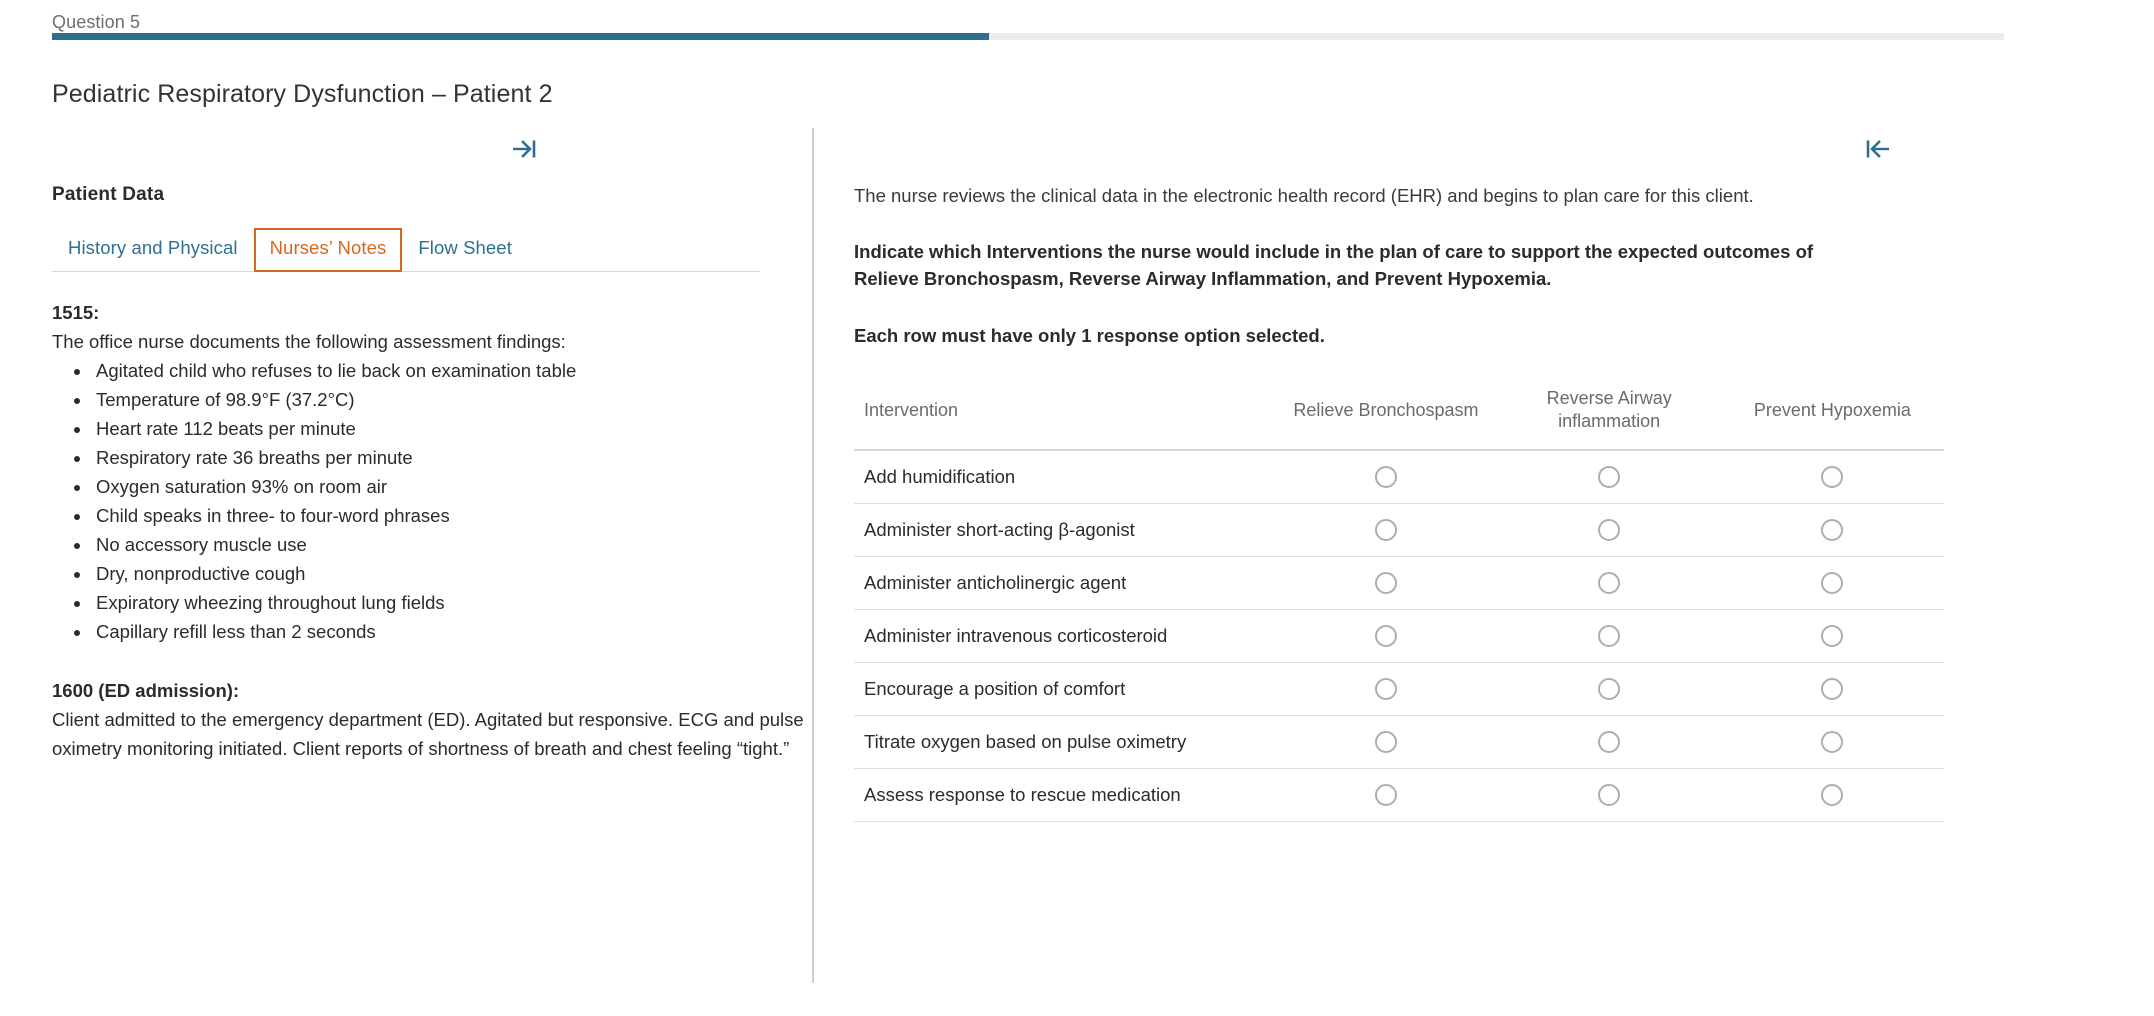  I want to click on table-row: Encourage a position of comfort, so click(1399, 689).